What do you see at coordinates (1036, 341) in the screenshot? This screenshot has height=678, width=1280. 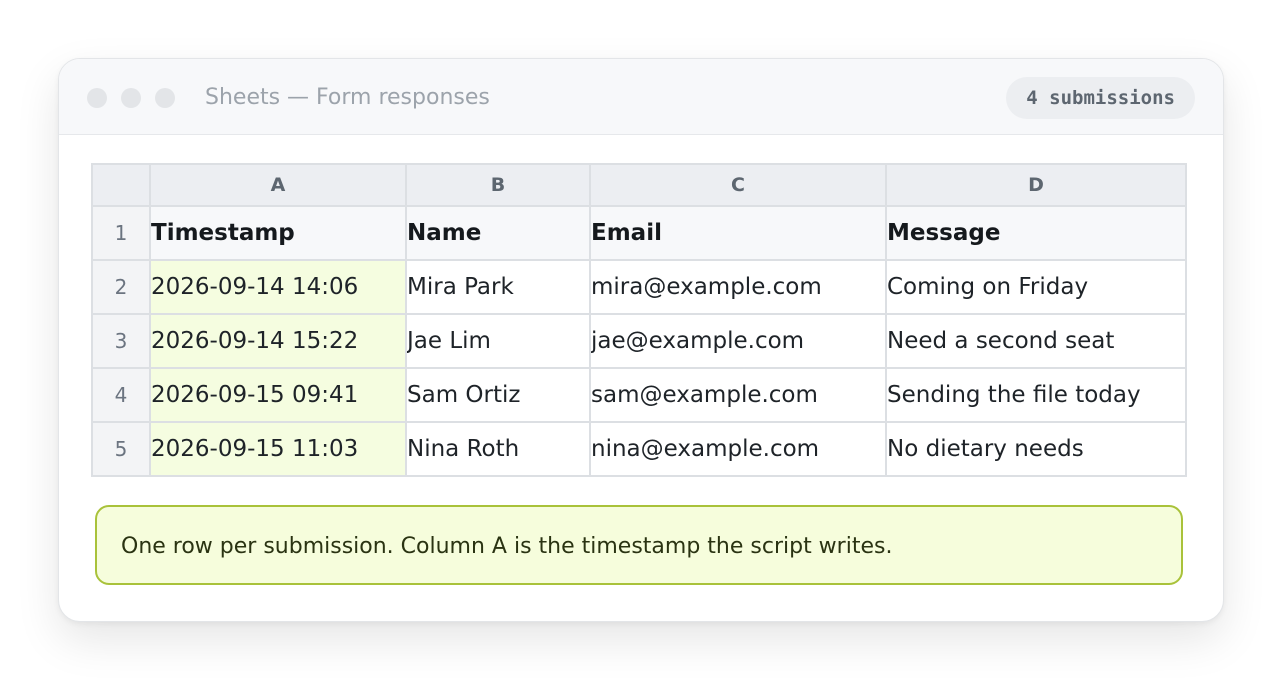 I see `message-cell: Need a second seat` at bounding box center [1036, 341].